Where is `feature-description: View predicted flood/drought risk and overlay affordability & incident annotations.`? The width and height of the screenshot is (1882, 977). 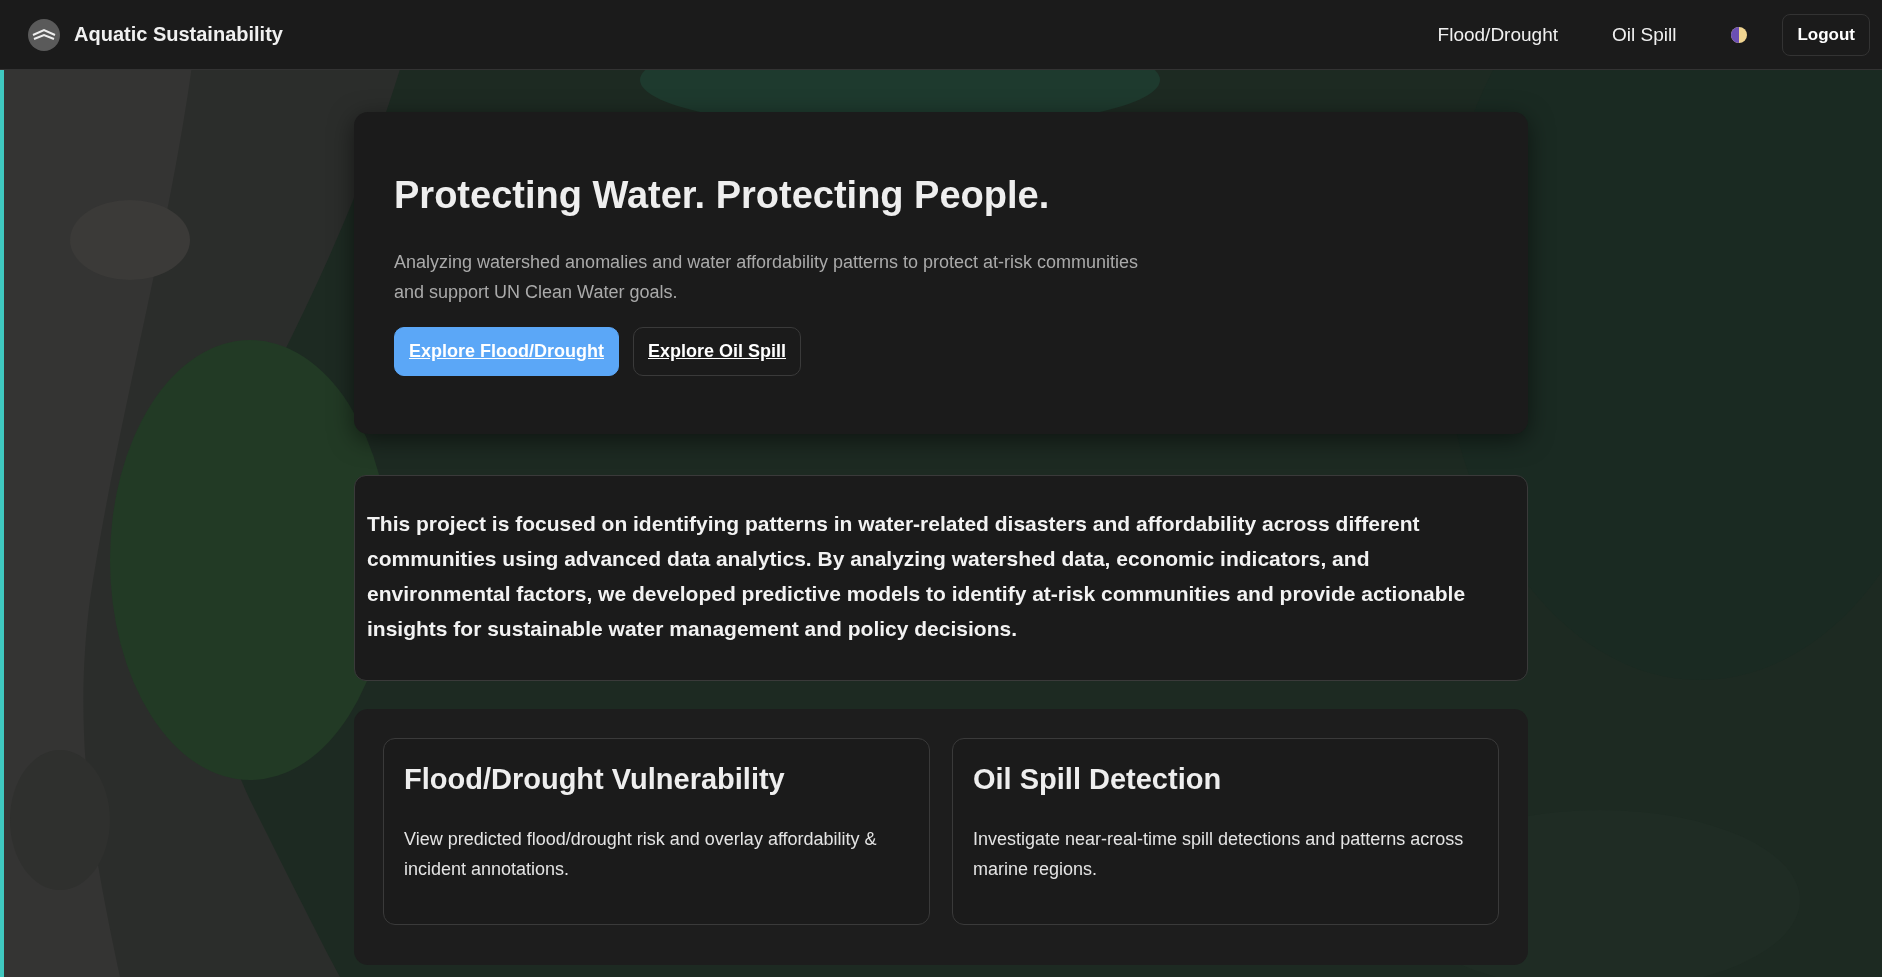
feature-description: View predicted flood/drought risk and overlay affordability & incident annotations. is located at coordinates (641, 854).